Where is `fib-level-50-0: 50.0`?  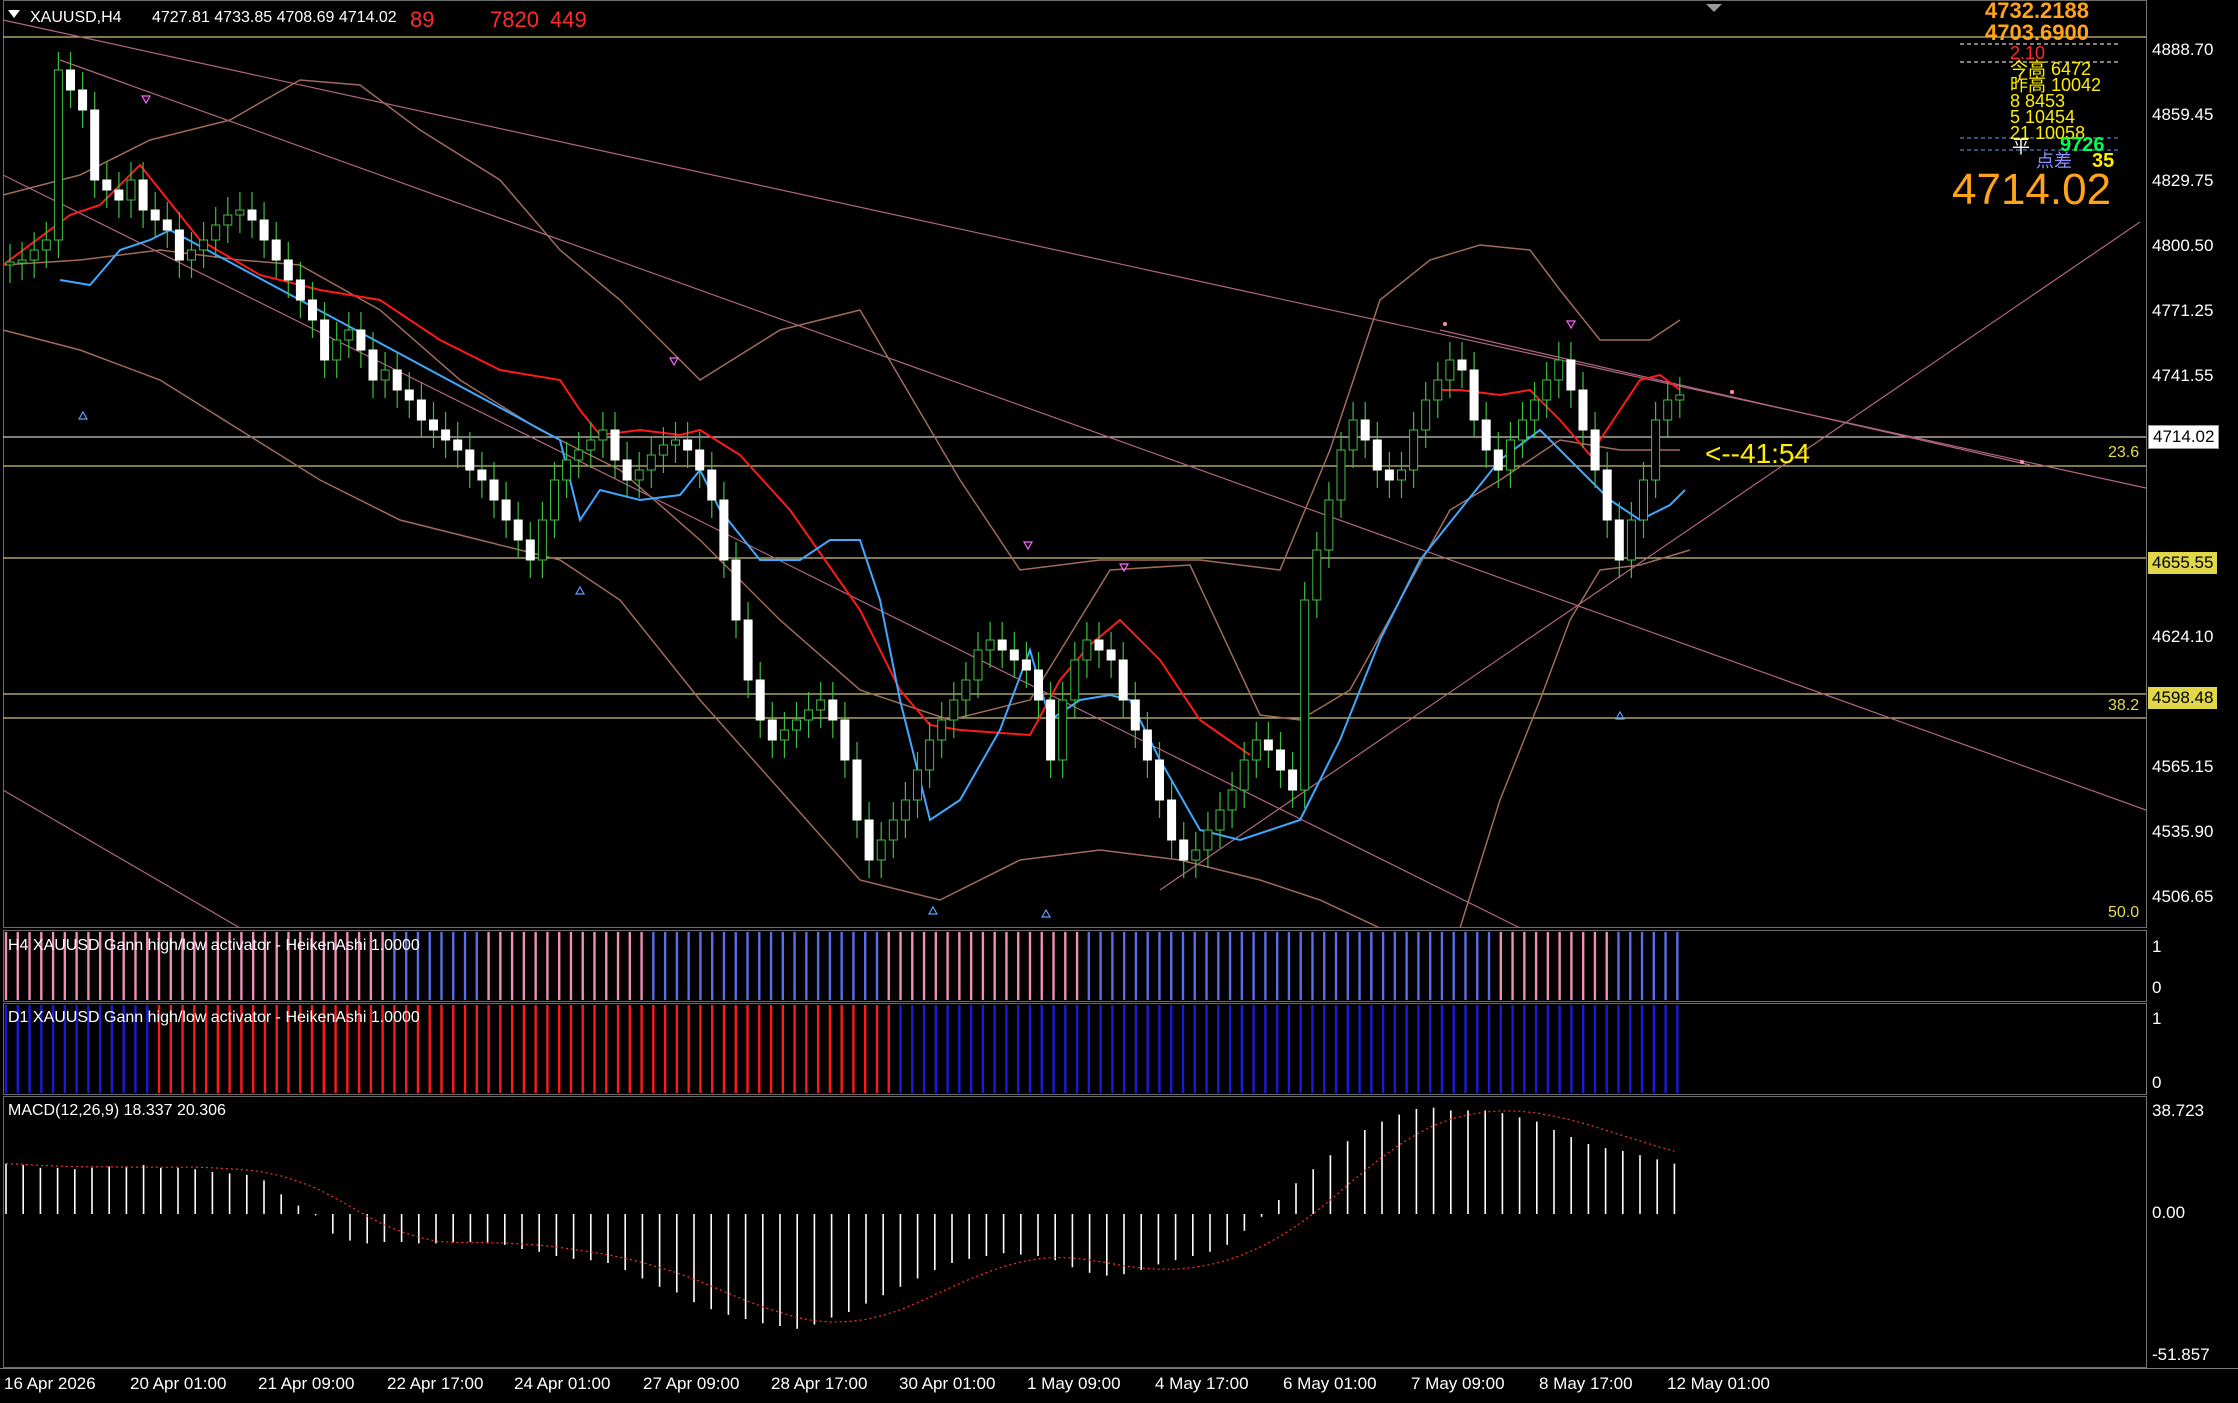
fib-level-50-0: 50.0 is located at coordinates (2124, 912).